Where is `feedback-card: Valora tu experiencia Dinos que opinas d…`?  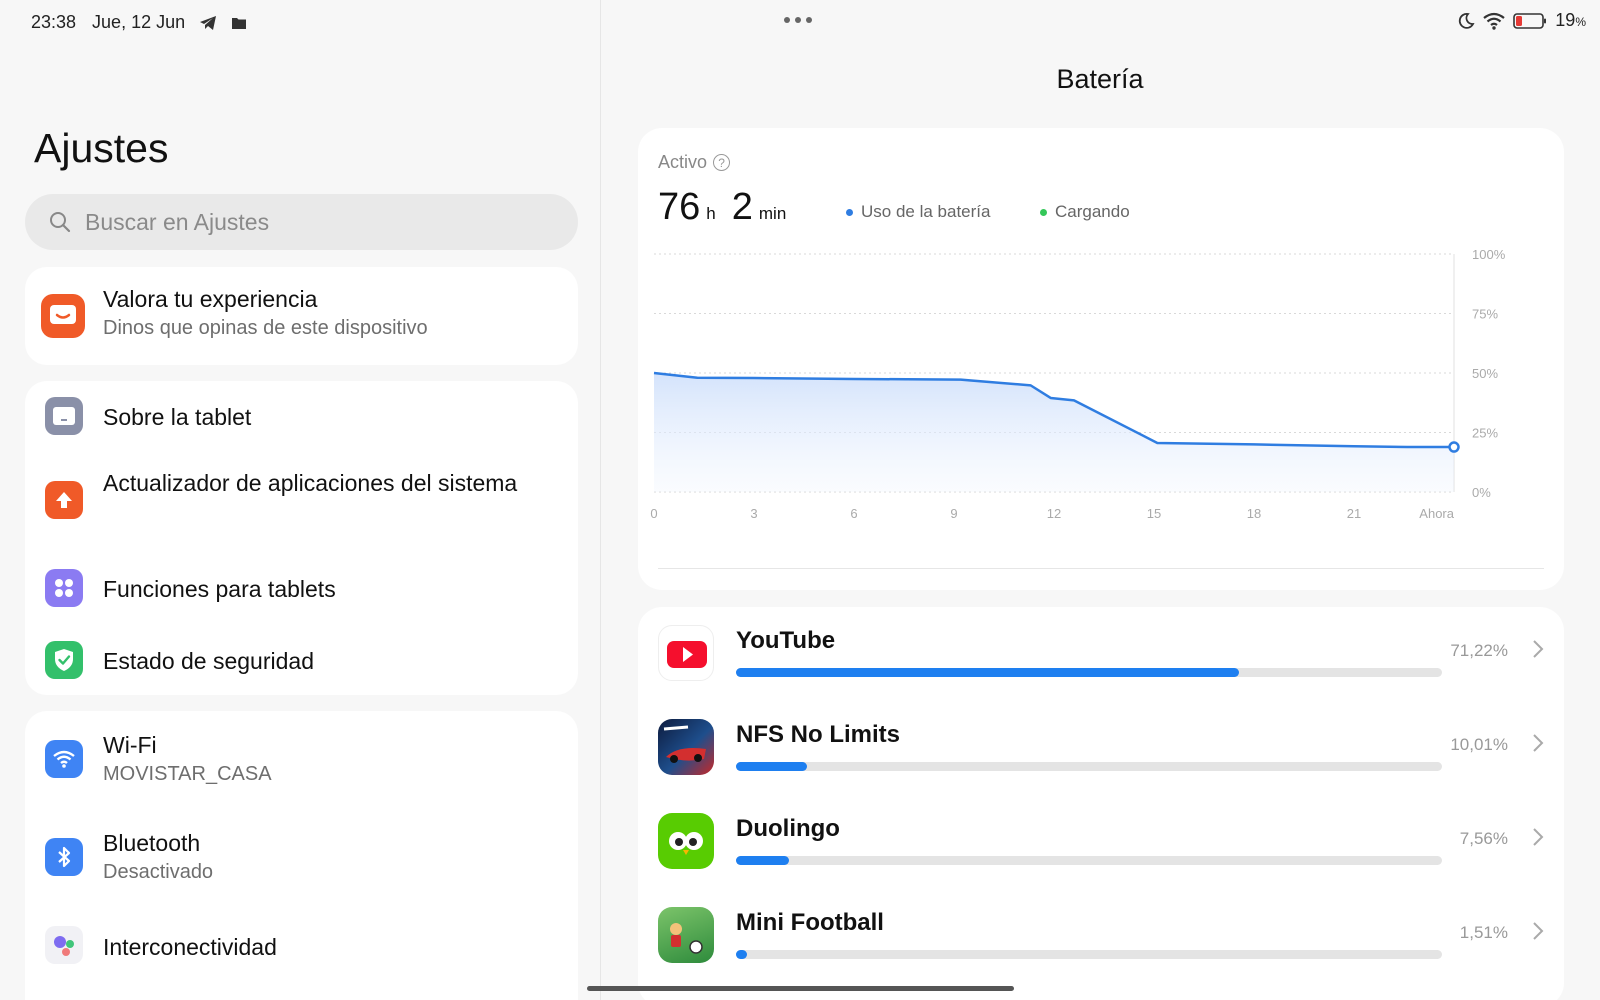
feedback-card: Valora tu experiencia Dinos que opinas d… is located at coordinates (301, 316).